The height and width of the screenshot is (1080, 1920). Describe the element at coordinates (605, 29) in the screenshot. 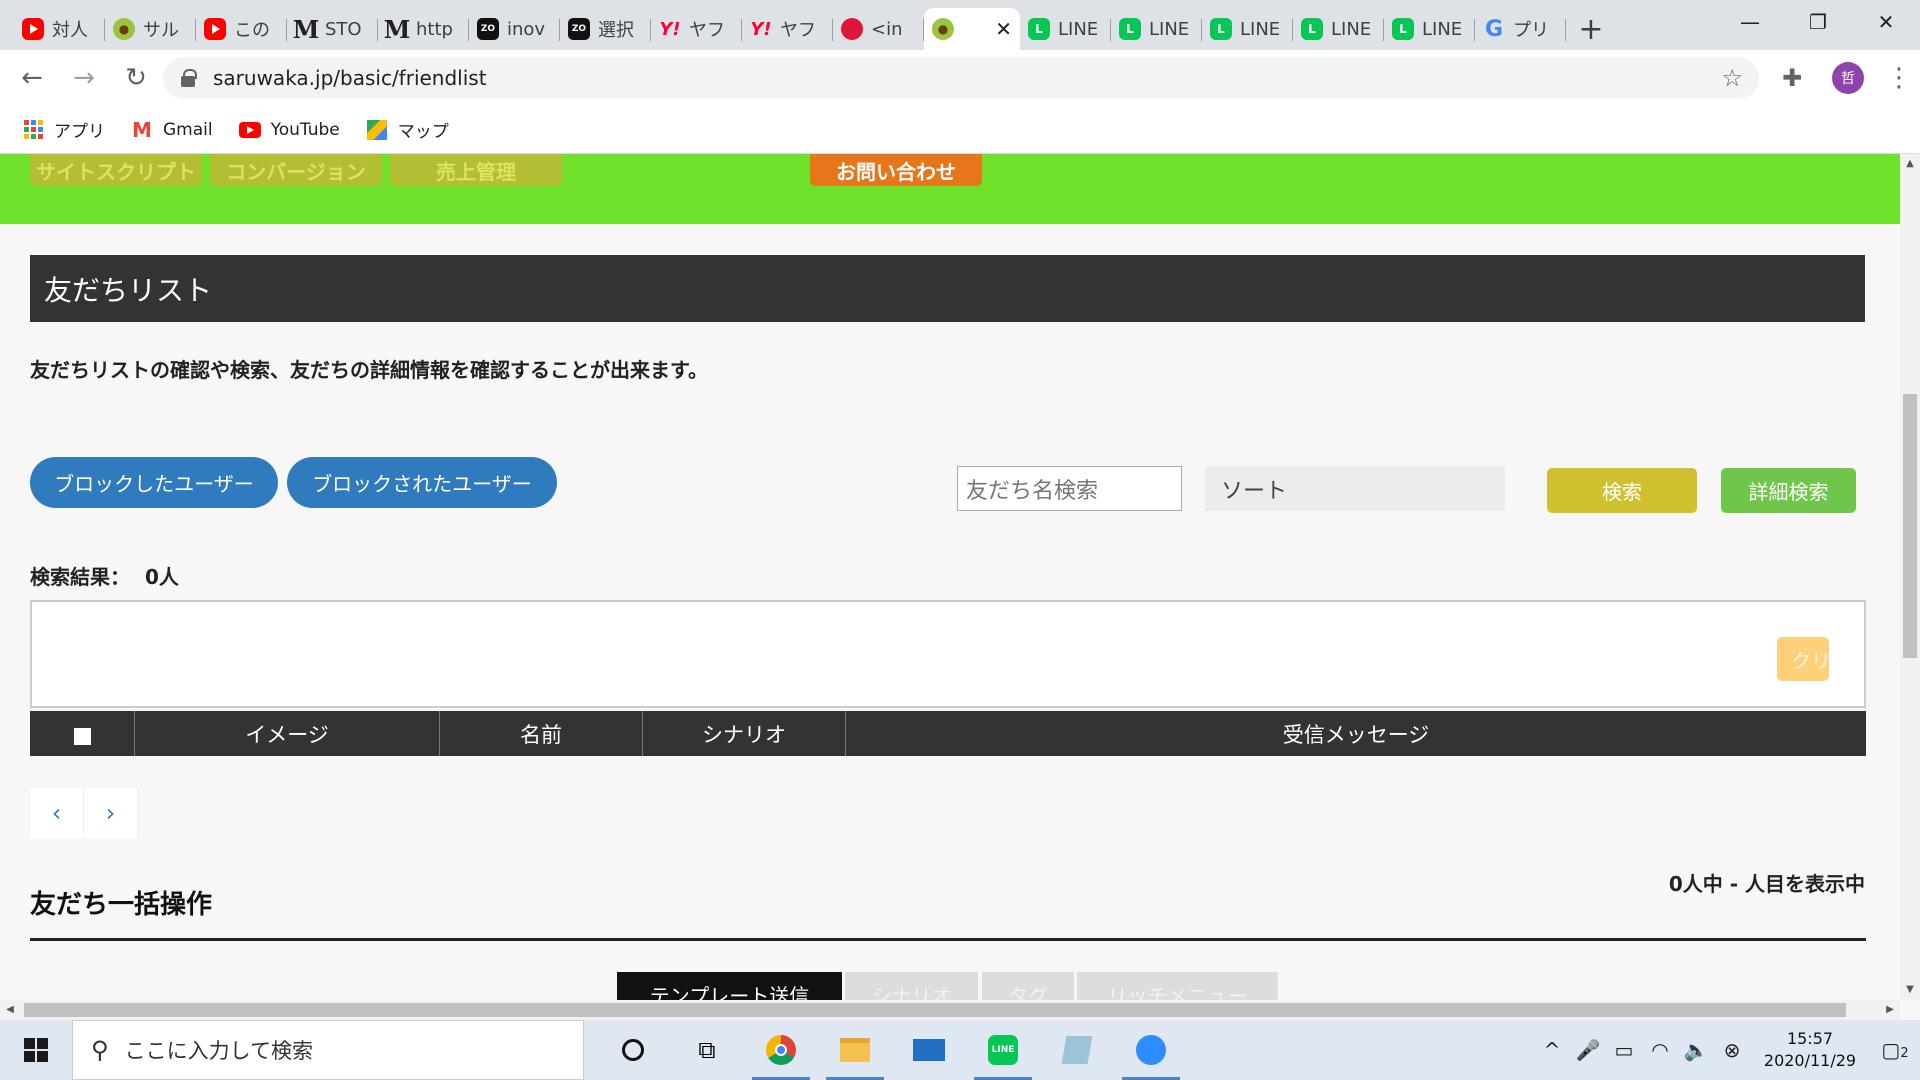

I see `tab-6: ZO 選択` at that location.